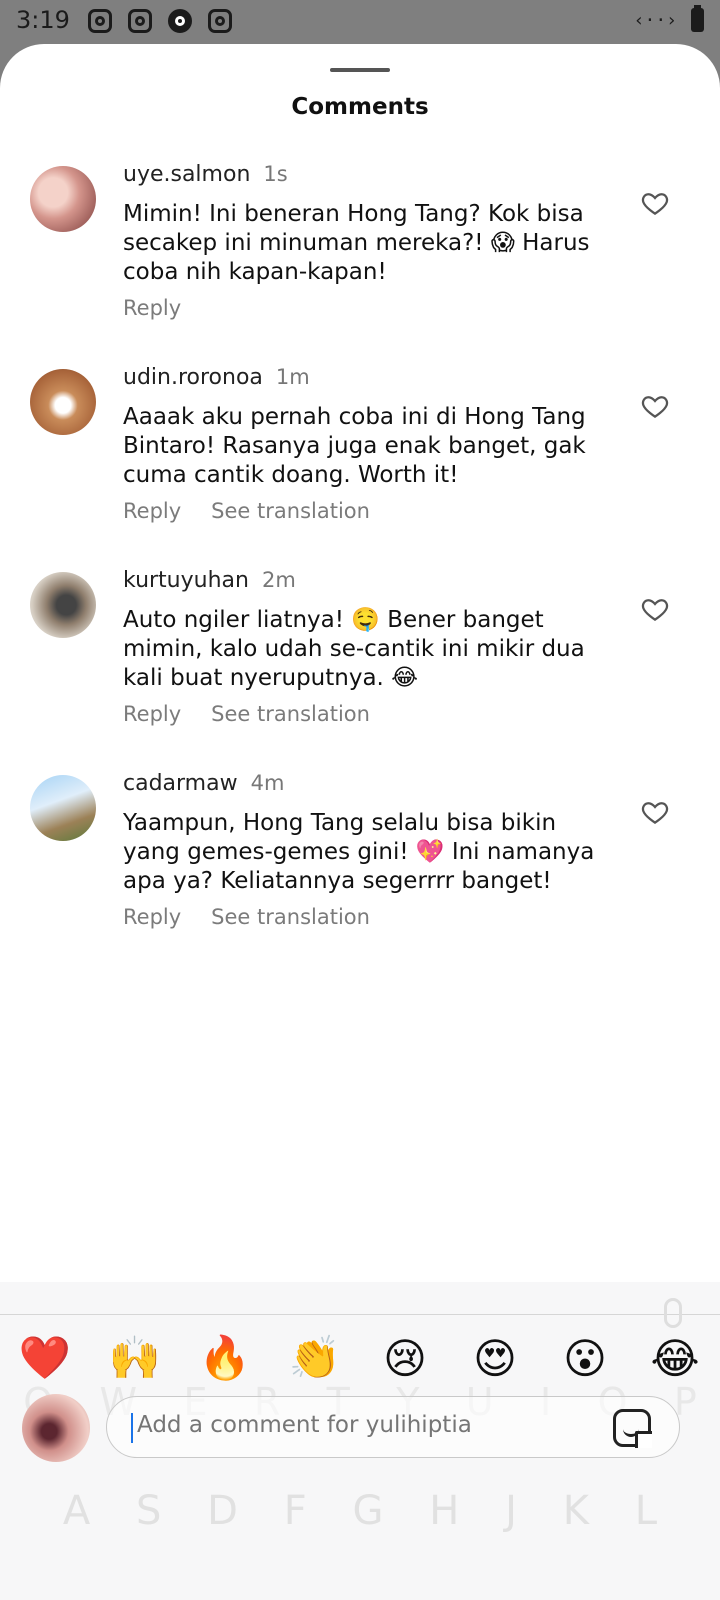 This screenshot has height=1600, width=720. Describe the element at coordinates (186, 174) in the screenshot. I see `comment-username: uye.salmon` at that location.